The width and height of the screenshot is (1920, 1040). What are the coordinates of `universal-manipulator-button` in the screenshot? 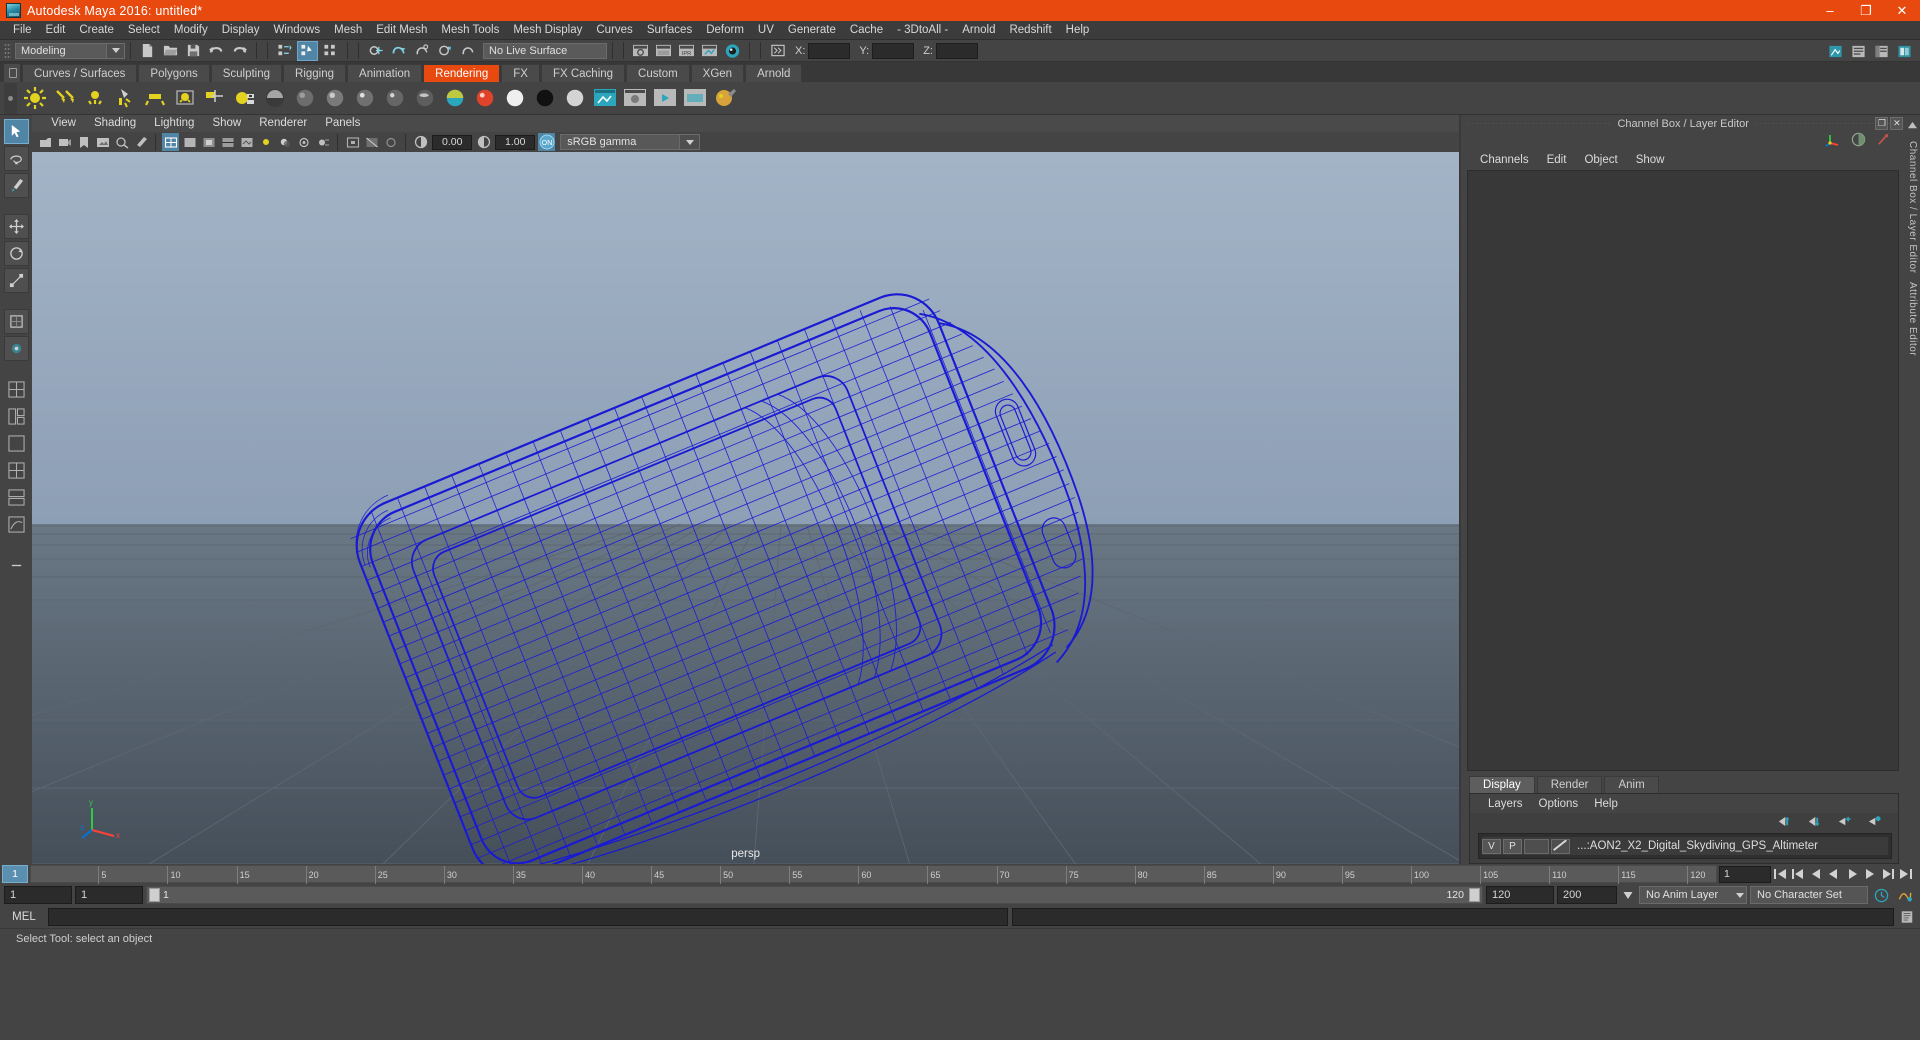 It's located at (16, 321).